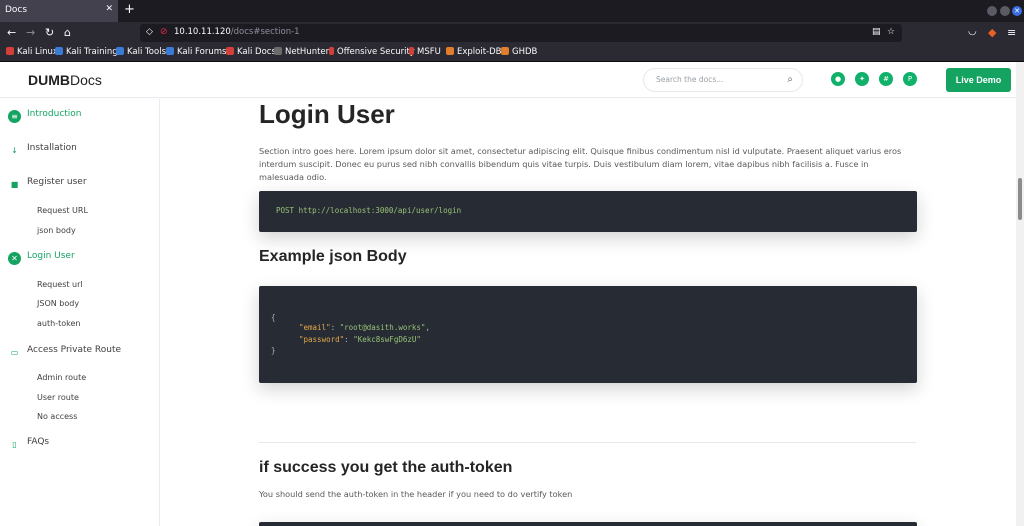 The image size is (1024, 526). Describe the element at coordinates (67, 32) in the screenshot. I see `home-icon: ⌂` at that location.